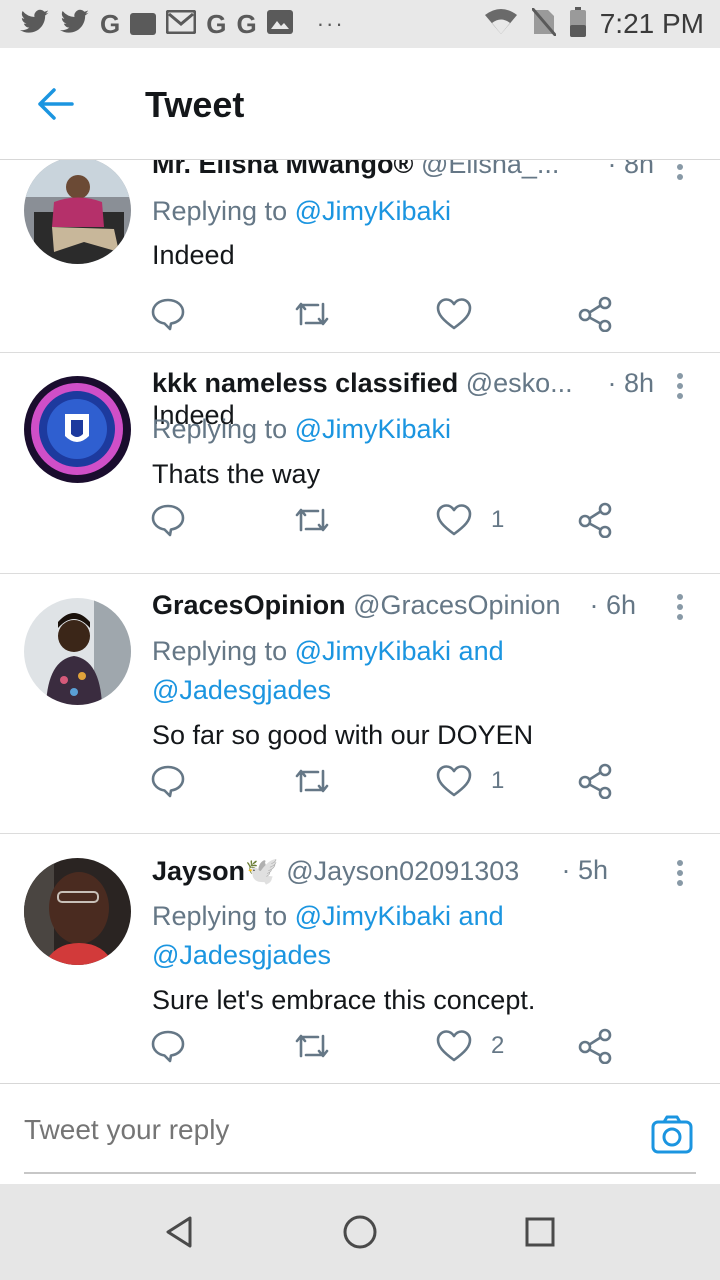  What do you see at coordinates (195, 104) in the screenshot?
I see `page-title: Tweet` at bounding box center [195, 104].